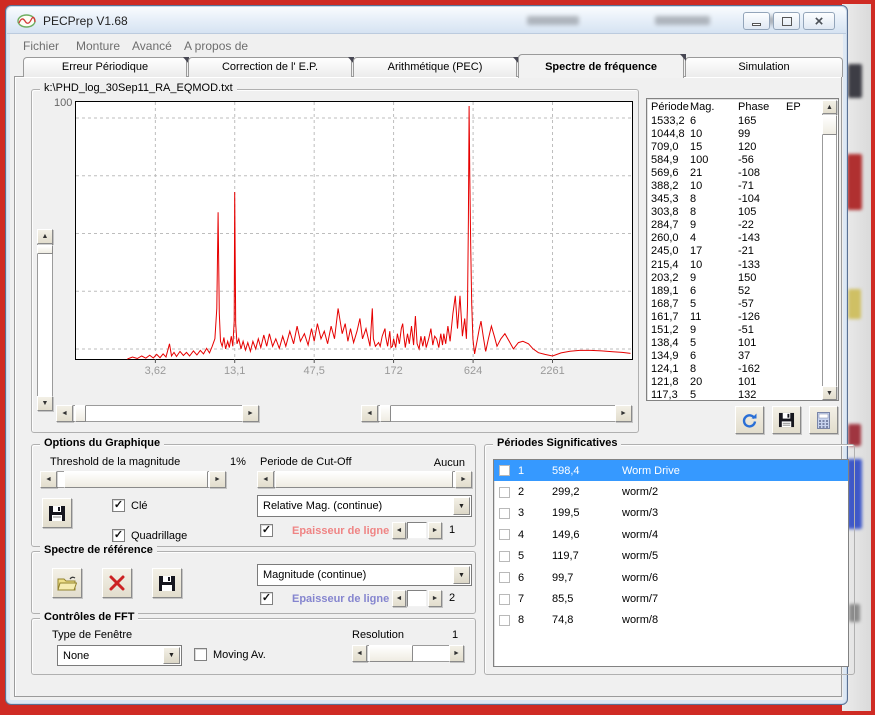  Describe the element at coordinates (735, 121) in the screenshot. I see `table-row: 1533,2 6 165` at that location.